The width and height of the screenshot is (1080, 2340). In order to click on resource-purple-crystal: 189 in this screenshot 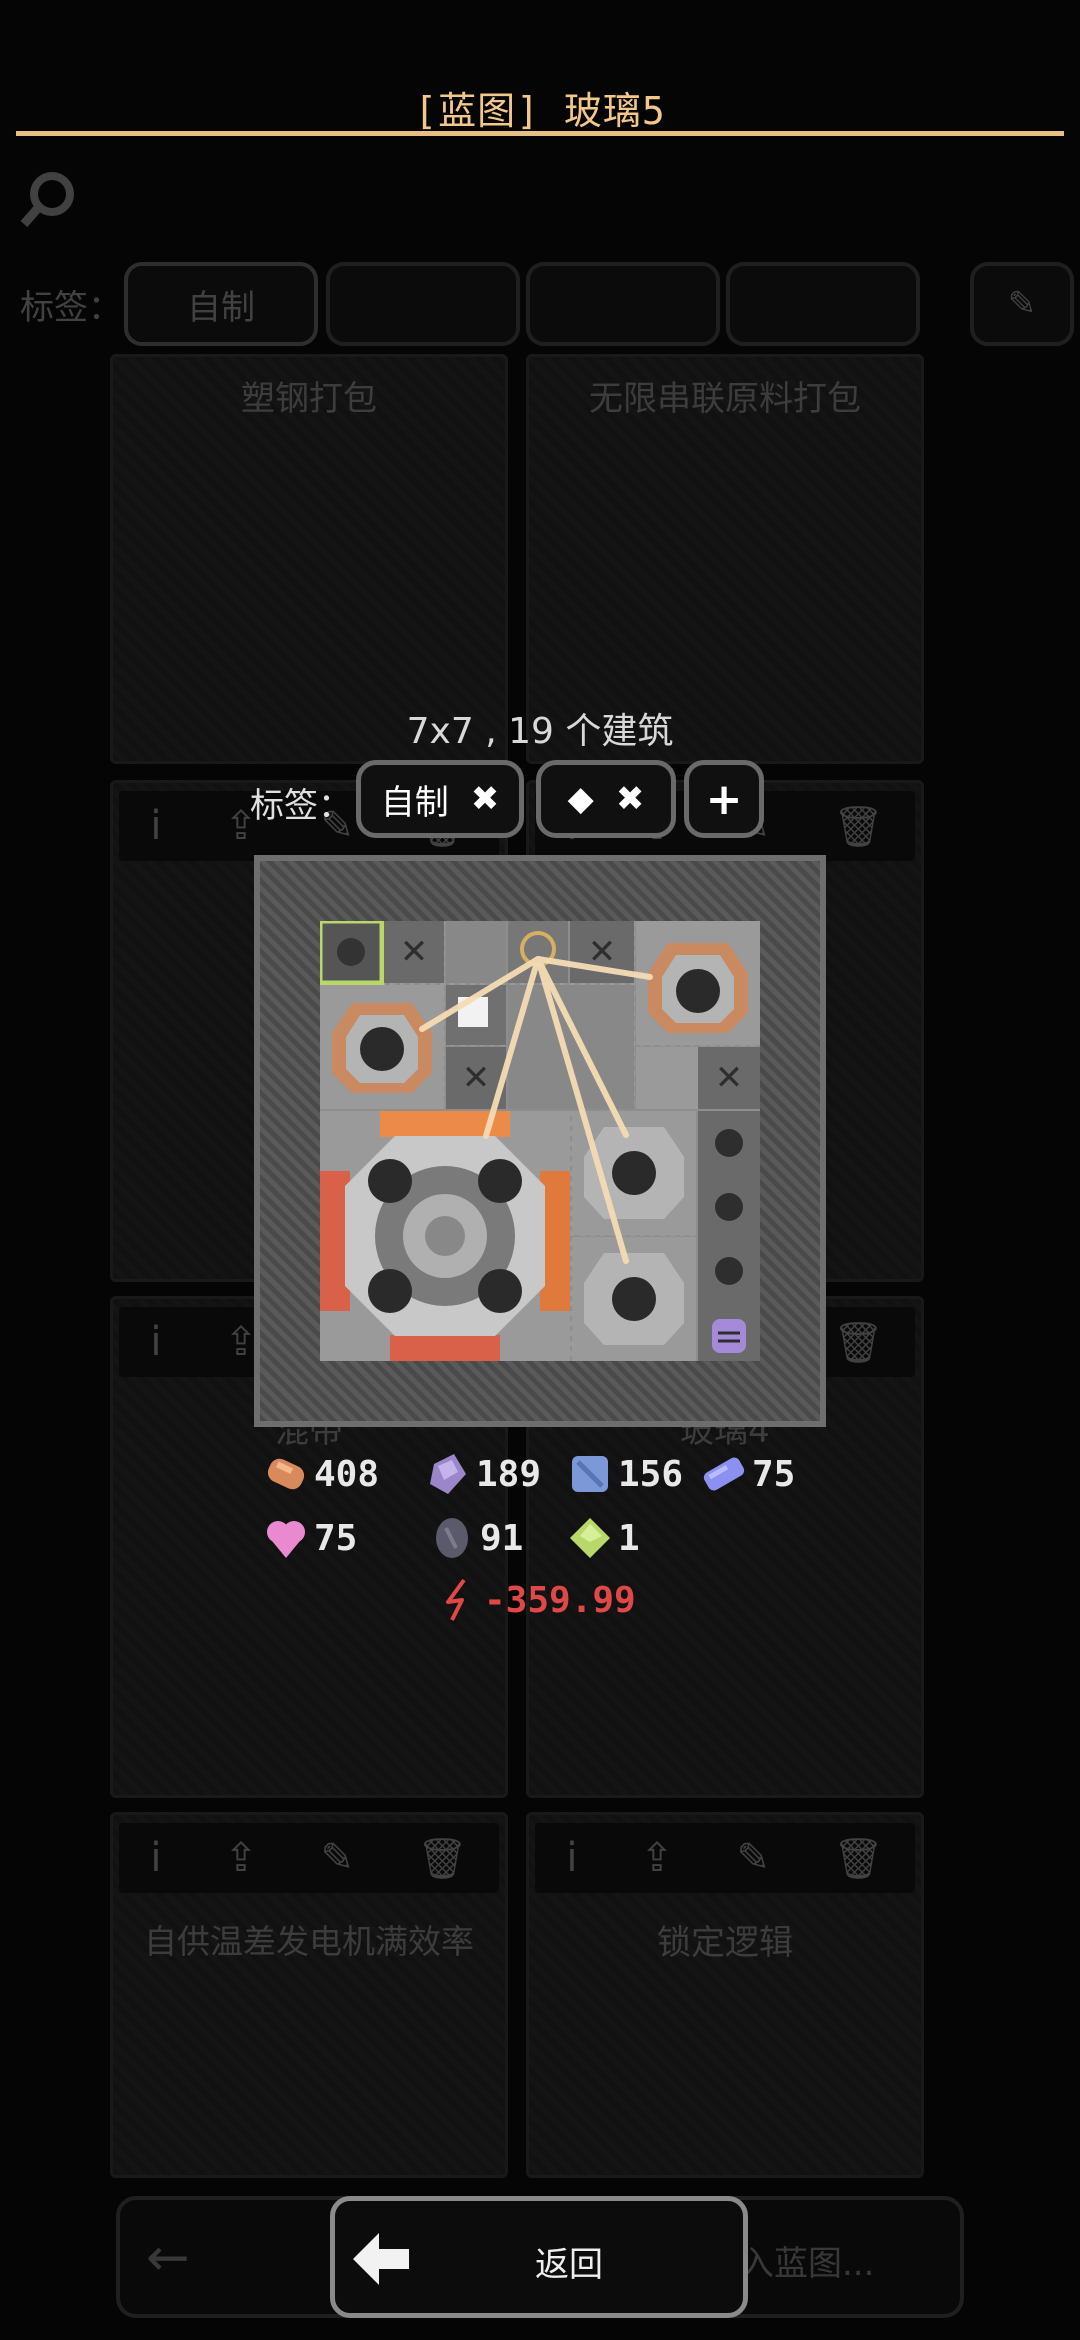, I will do `click(482, 1474)`.